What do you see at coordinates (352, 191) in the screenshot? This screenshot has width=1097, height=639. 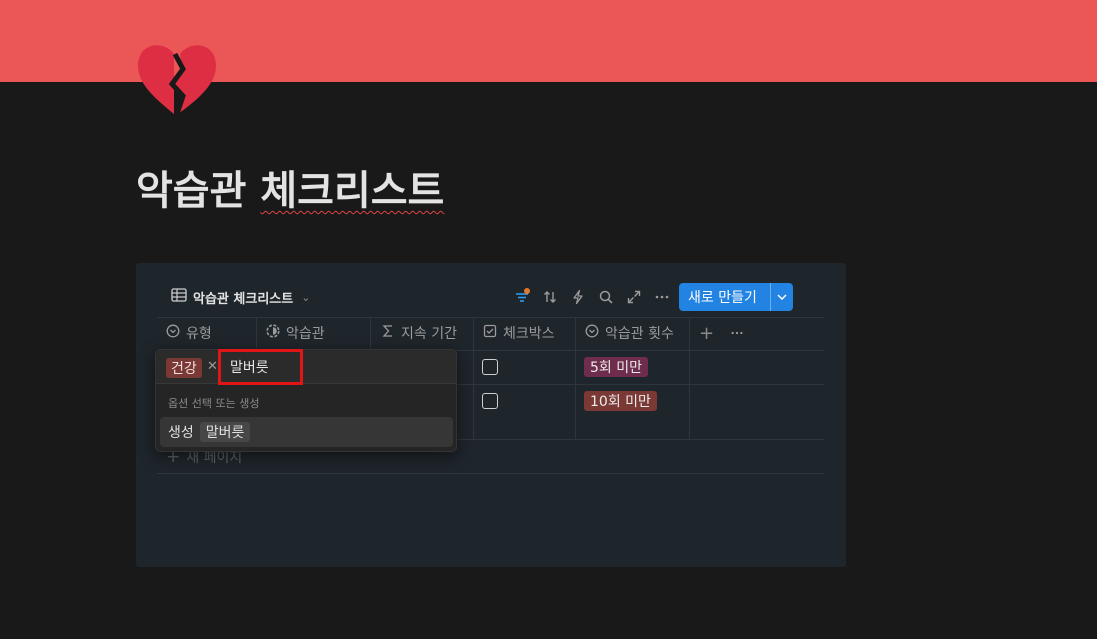 I see `page-title-word-misspelled: 체크리스트` at bounding box center [352, 191].